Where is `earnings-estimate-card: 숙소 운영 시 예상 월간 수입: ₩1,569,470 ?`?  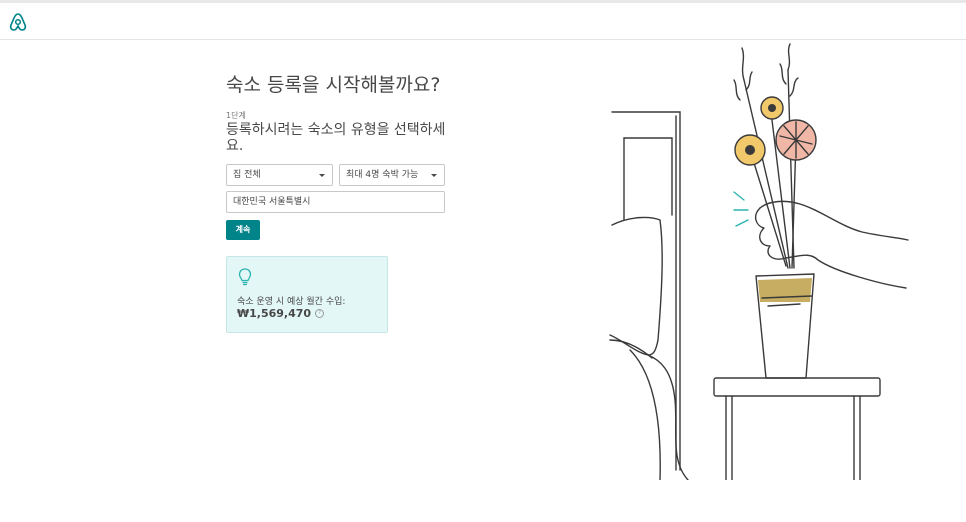 earnings-estimate-card: 숙소 운영 시 예상 월간 수입: ₩1,569,470 ? is located at coordinates (307, 294).